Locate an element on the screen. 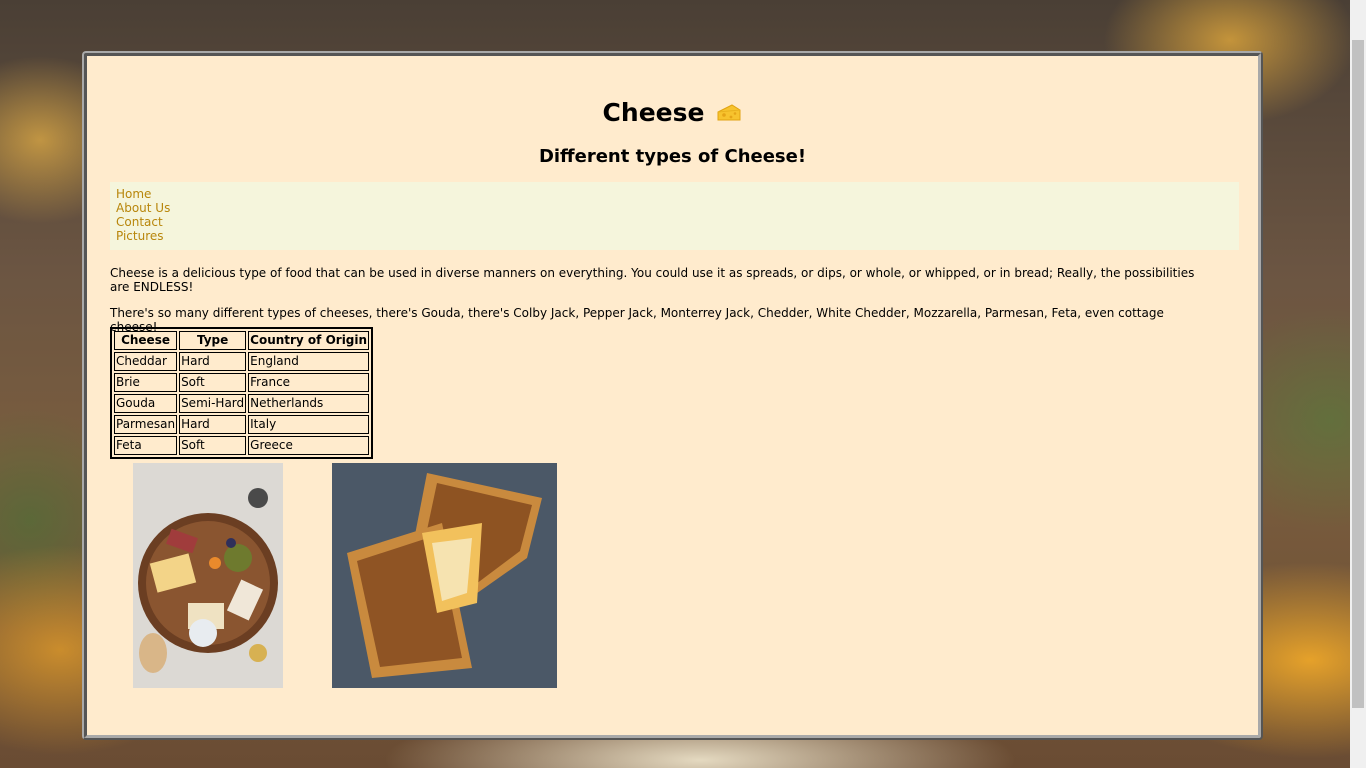  page-subtitle: Different types of Cheese! is located at coordinates (672, 156).